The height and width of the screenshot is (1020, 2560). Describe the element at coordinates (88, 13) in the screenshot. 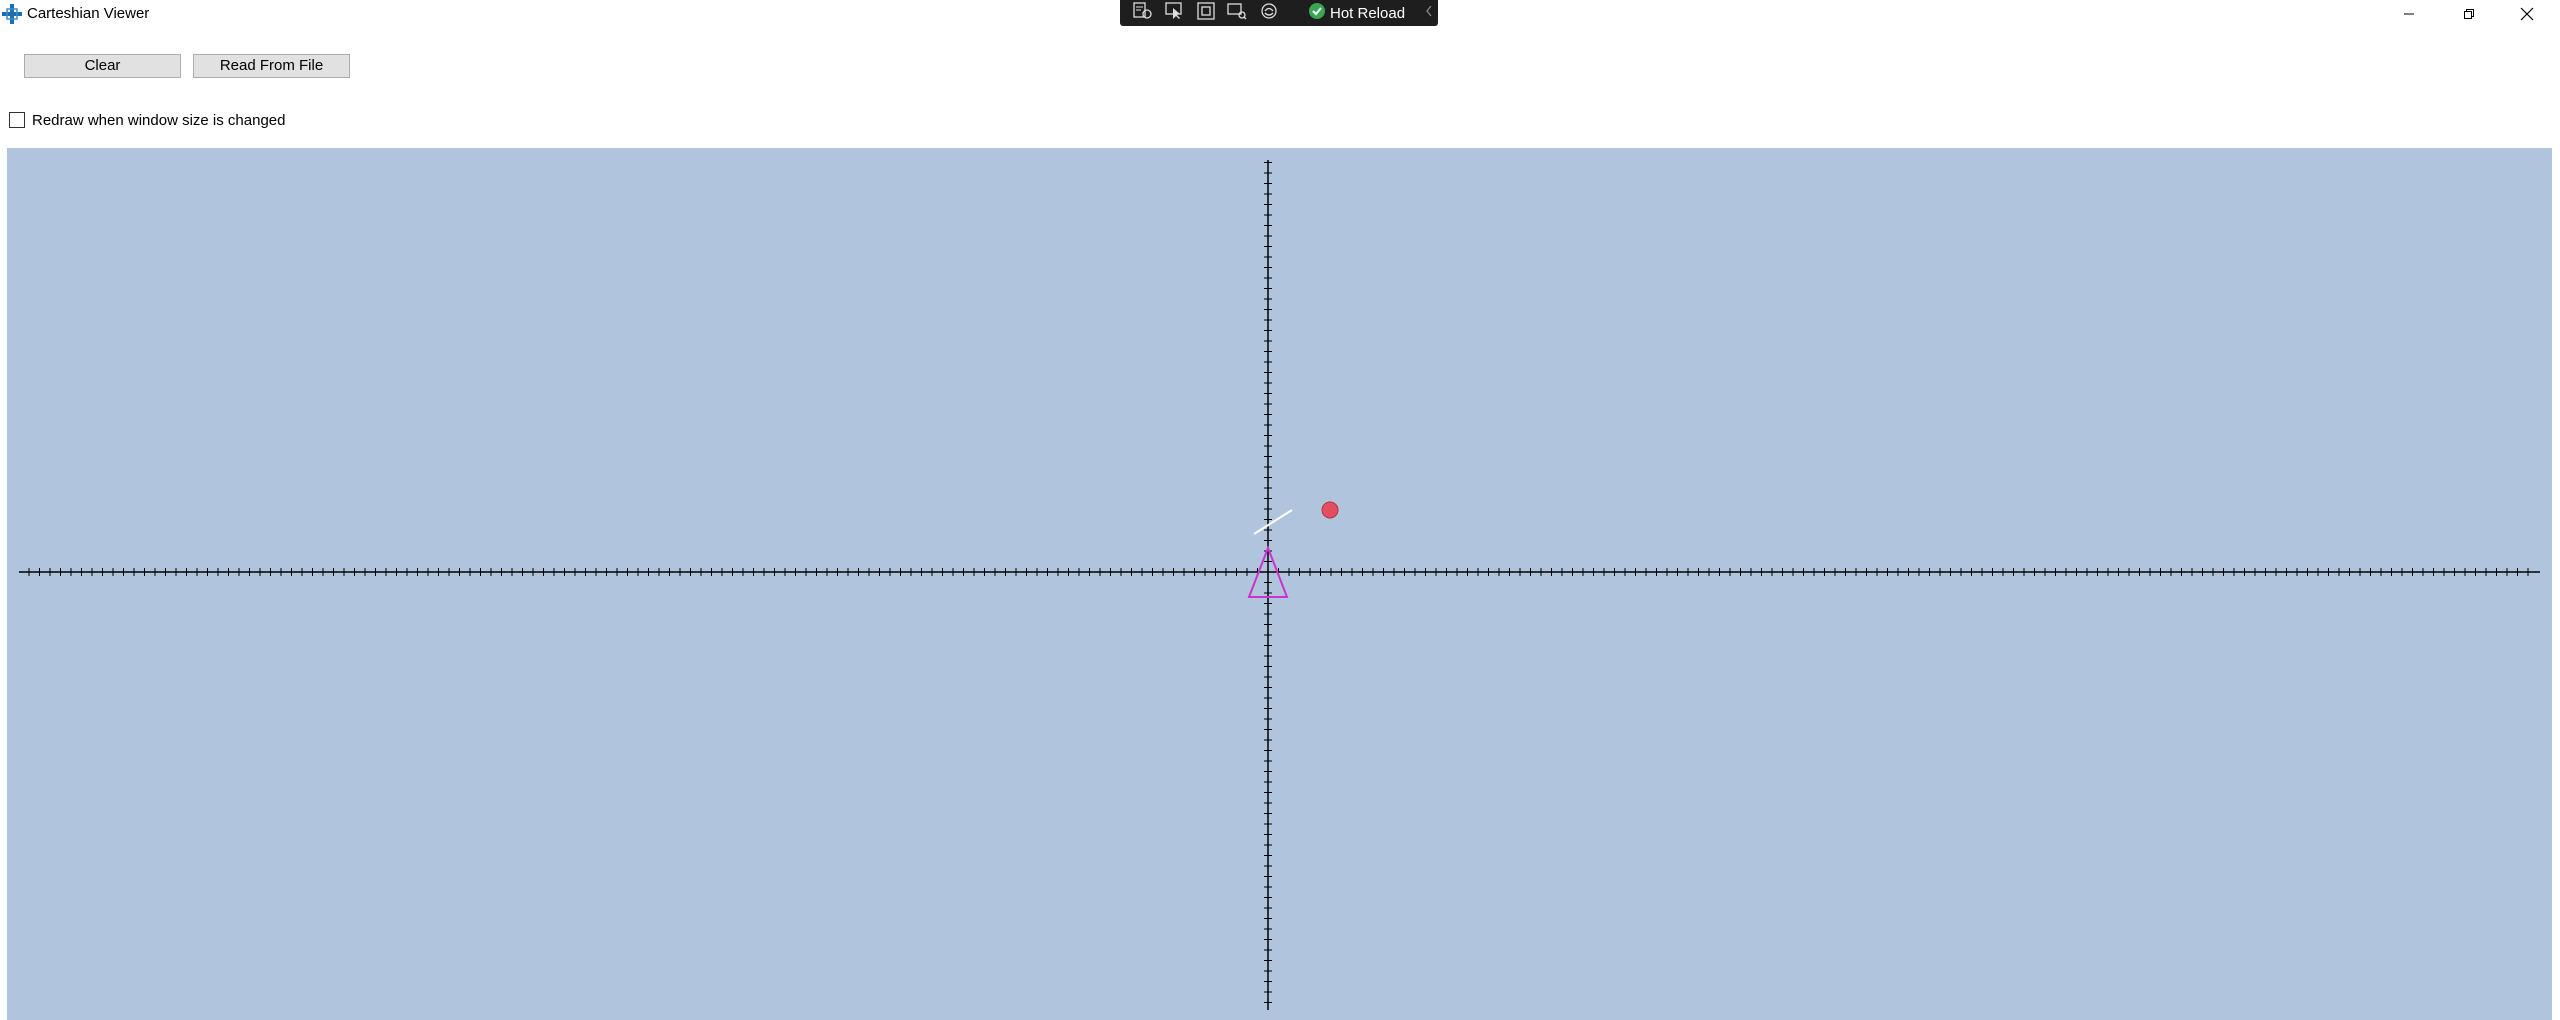

I see `window-title: Carteshian Viewer` at that location.